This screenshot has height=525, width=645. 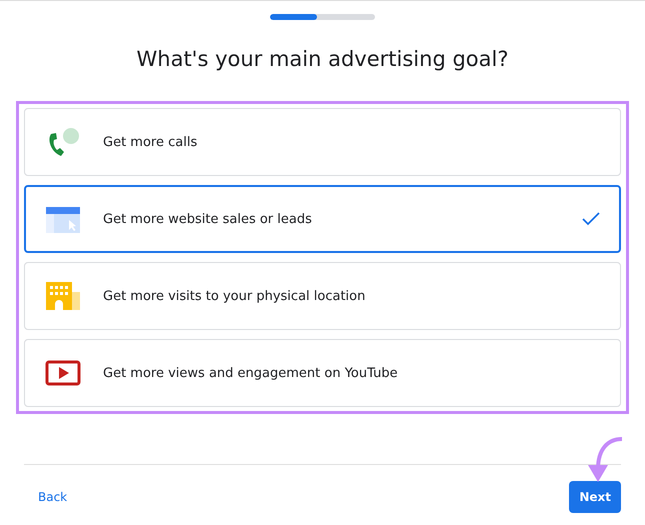 What do you see at coordinates (208, 219) in the screenshot?
I see `option-label: Get more website sales or leads` at bounding box center [208, 219].